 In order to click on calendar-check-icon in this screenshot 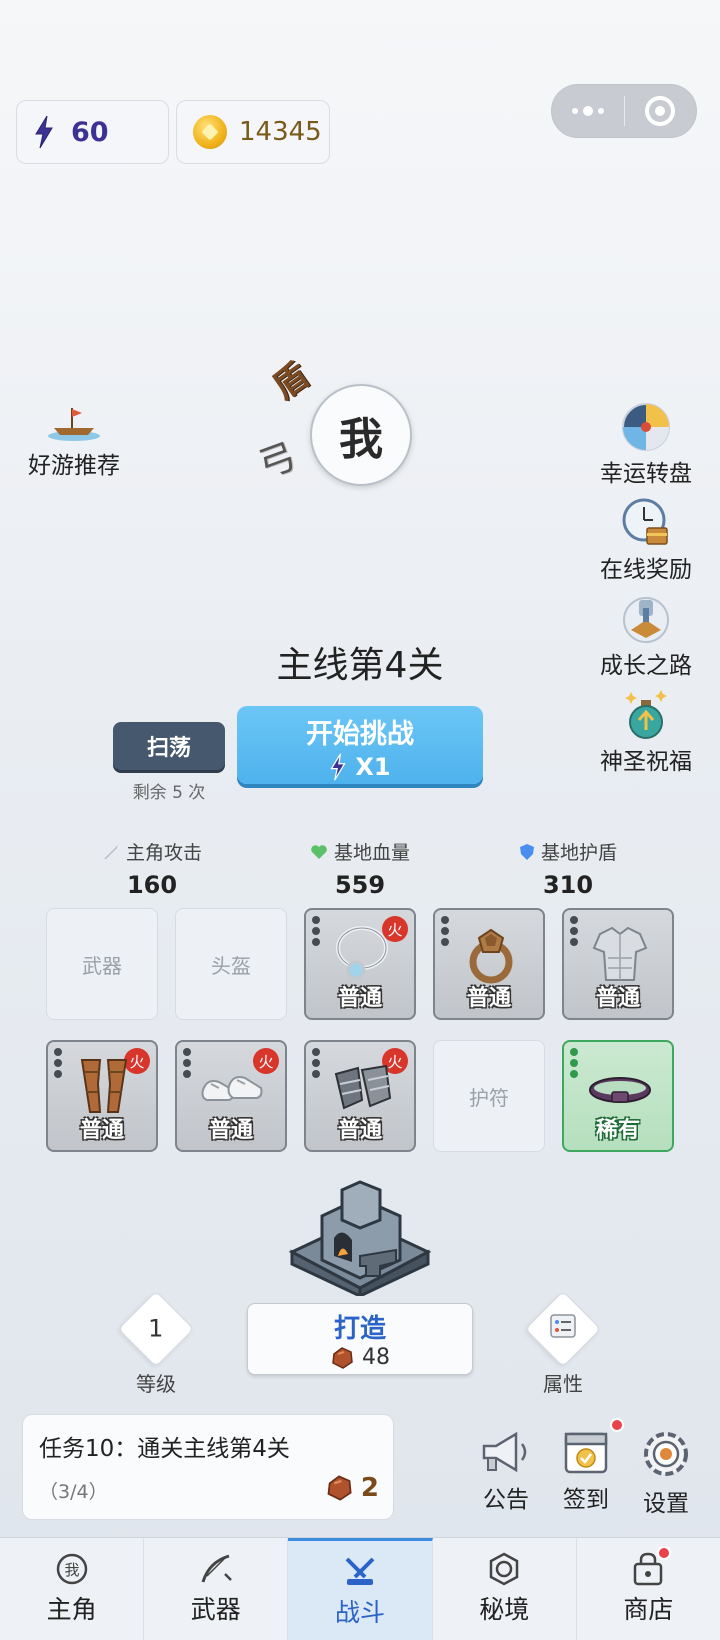, I will do `click(586, 1453)`.